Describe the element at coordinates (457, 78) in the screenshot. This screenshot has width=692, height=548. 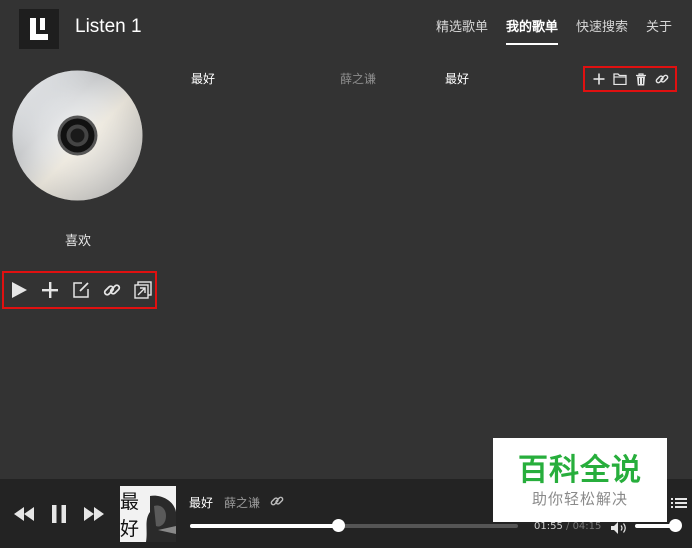
I see `song-album: 最好` at that location.